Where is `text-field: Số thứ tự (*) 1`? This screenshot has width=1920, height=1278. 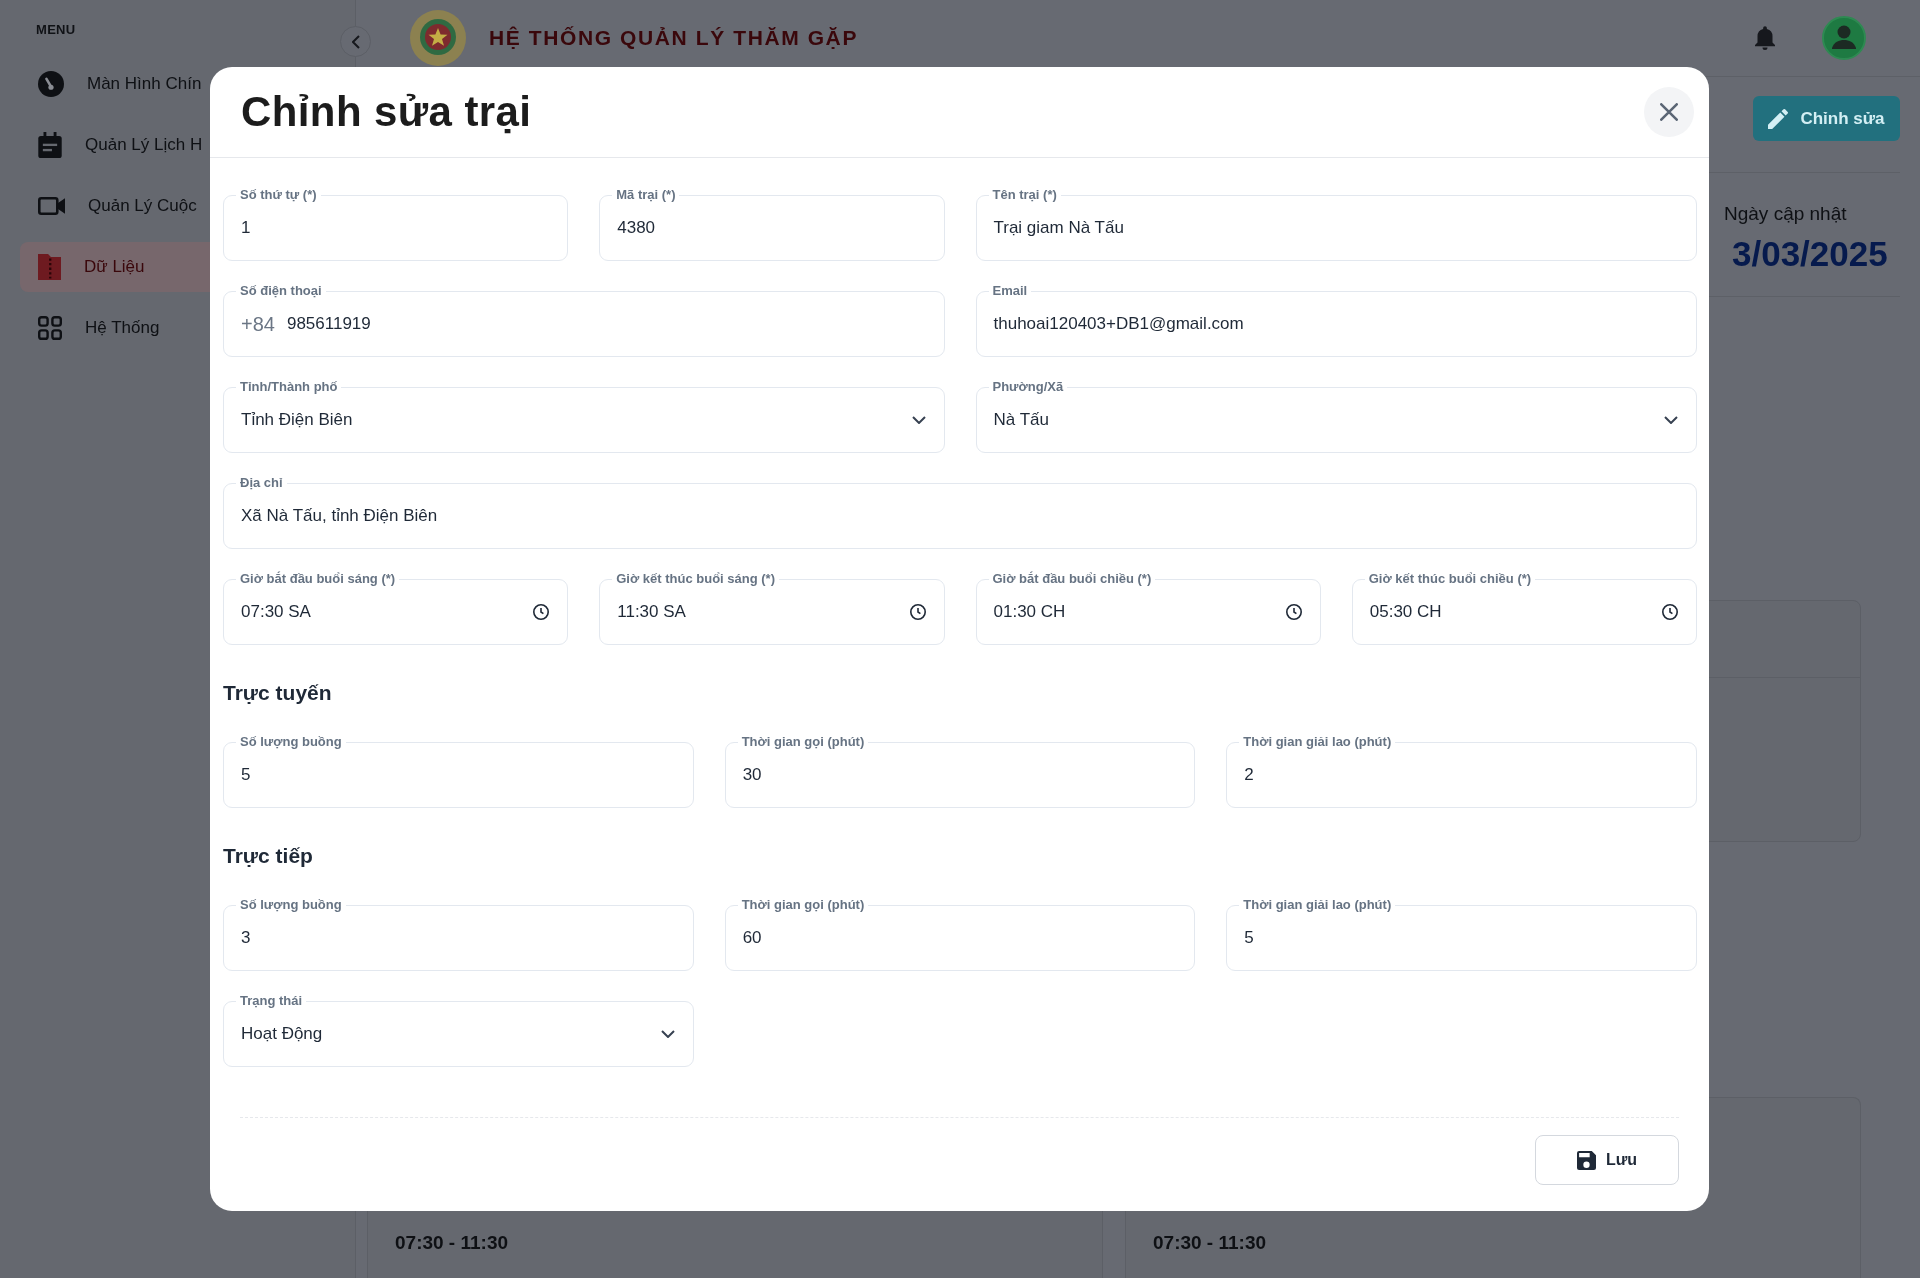
text-field: Số thứ tự (*) 1 is located at coordinates (396, 224).